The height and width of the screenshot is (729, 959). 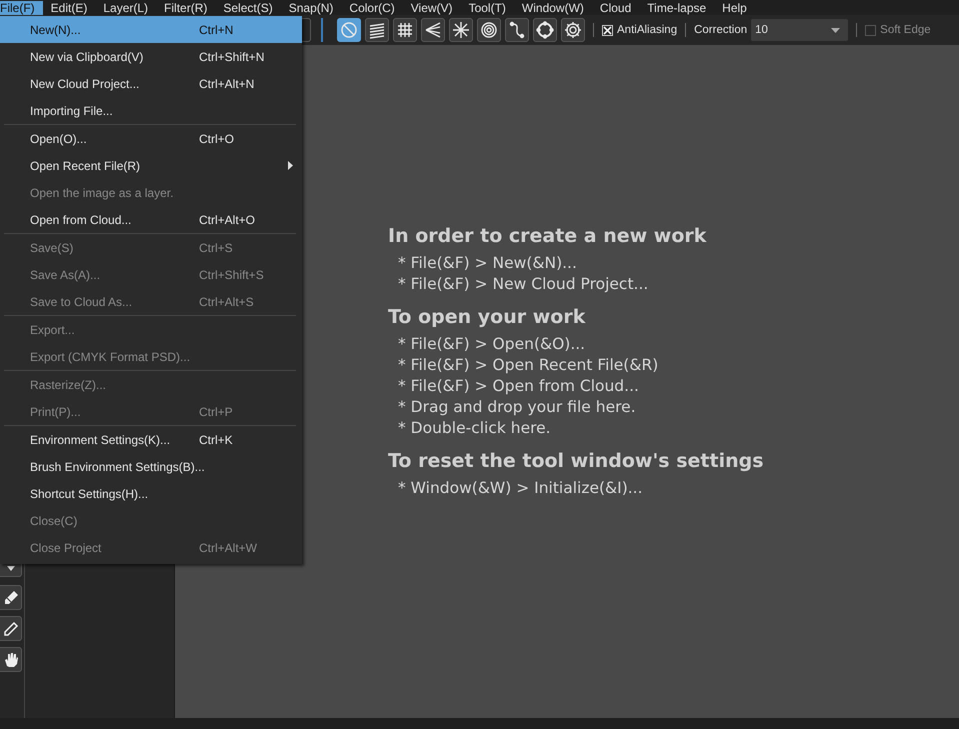 I want to click on menu-title: Select(S), so click(x=248, y=8).